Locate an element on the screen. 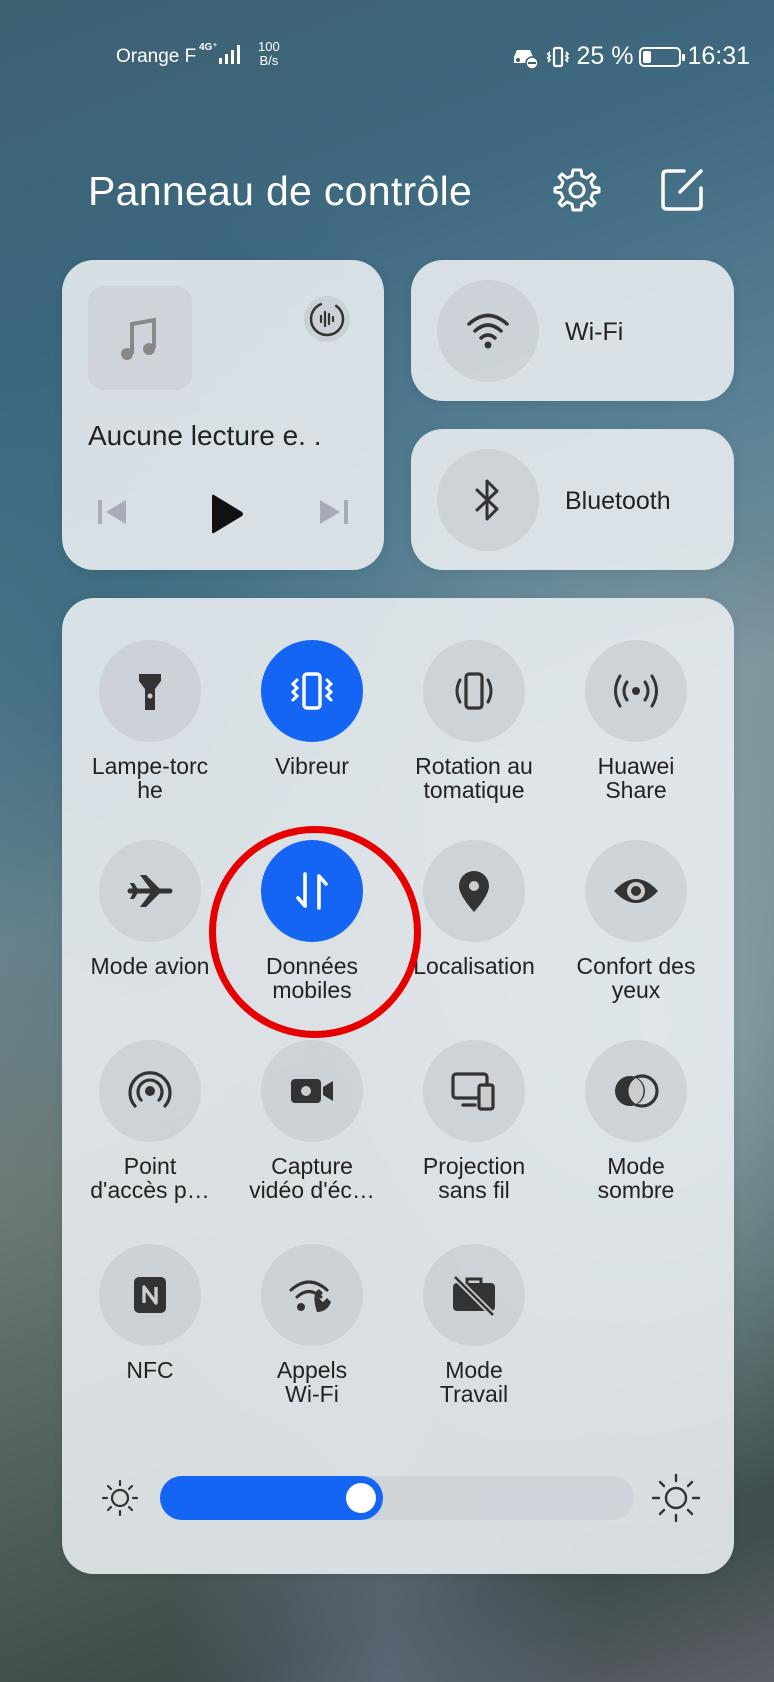 The image size is (774, 1682). toggle-flashlight: Lampe-torc he is located at coordinates (150, 721).